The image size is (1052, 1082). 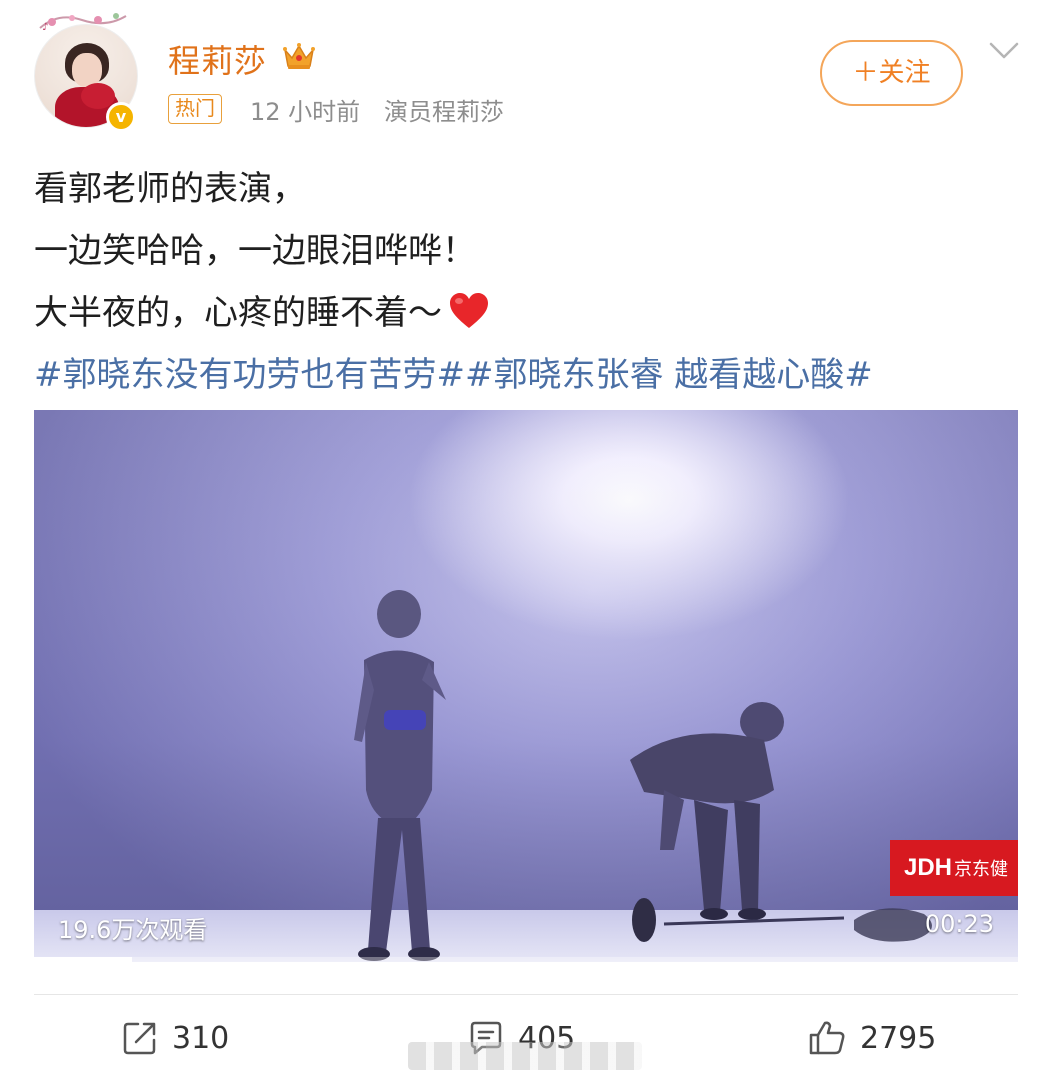 I want to click on author-name: 程莉莎, so click(x=217, y=59).